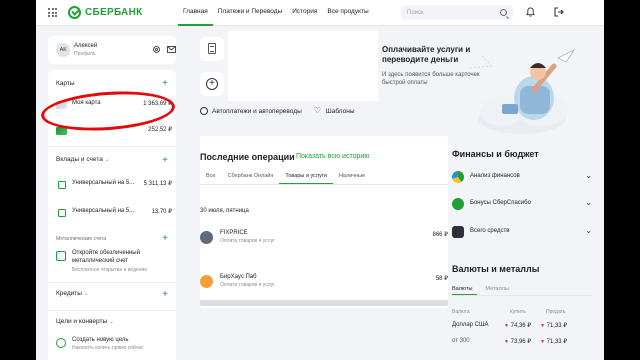 The image size is (640, 360). What do you see at coordinates (195, 13) in the screenshot?
I see `nav-home: Главная` at bounding box center [195, 13].